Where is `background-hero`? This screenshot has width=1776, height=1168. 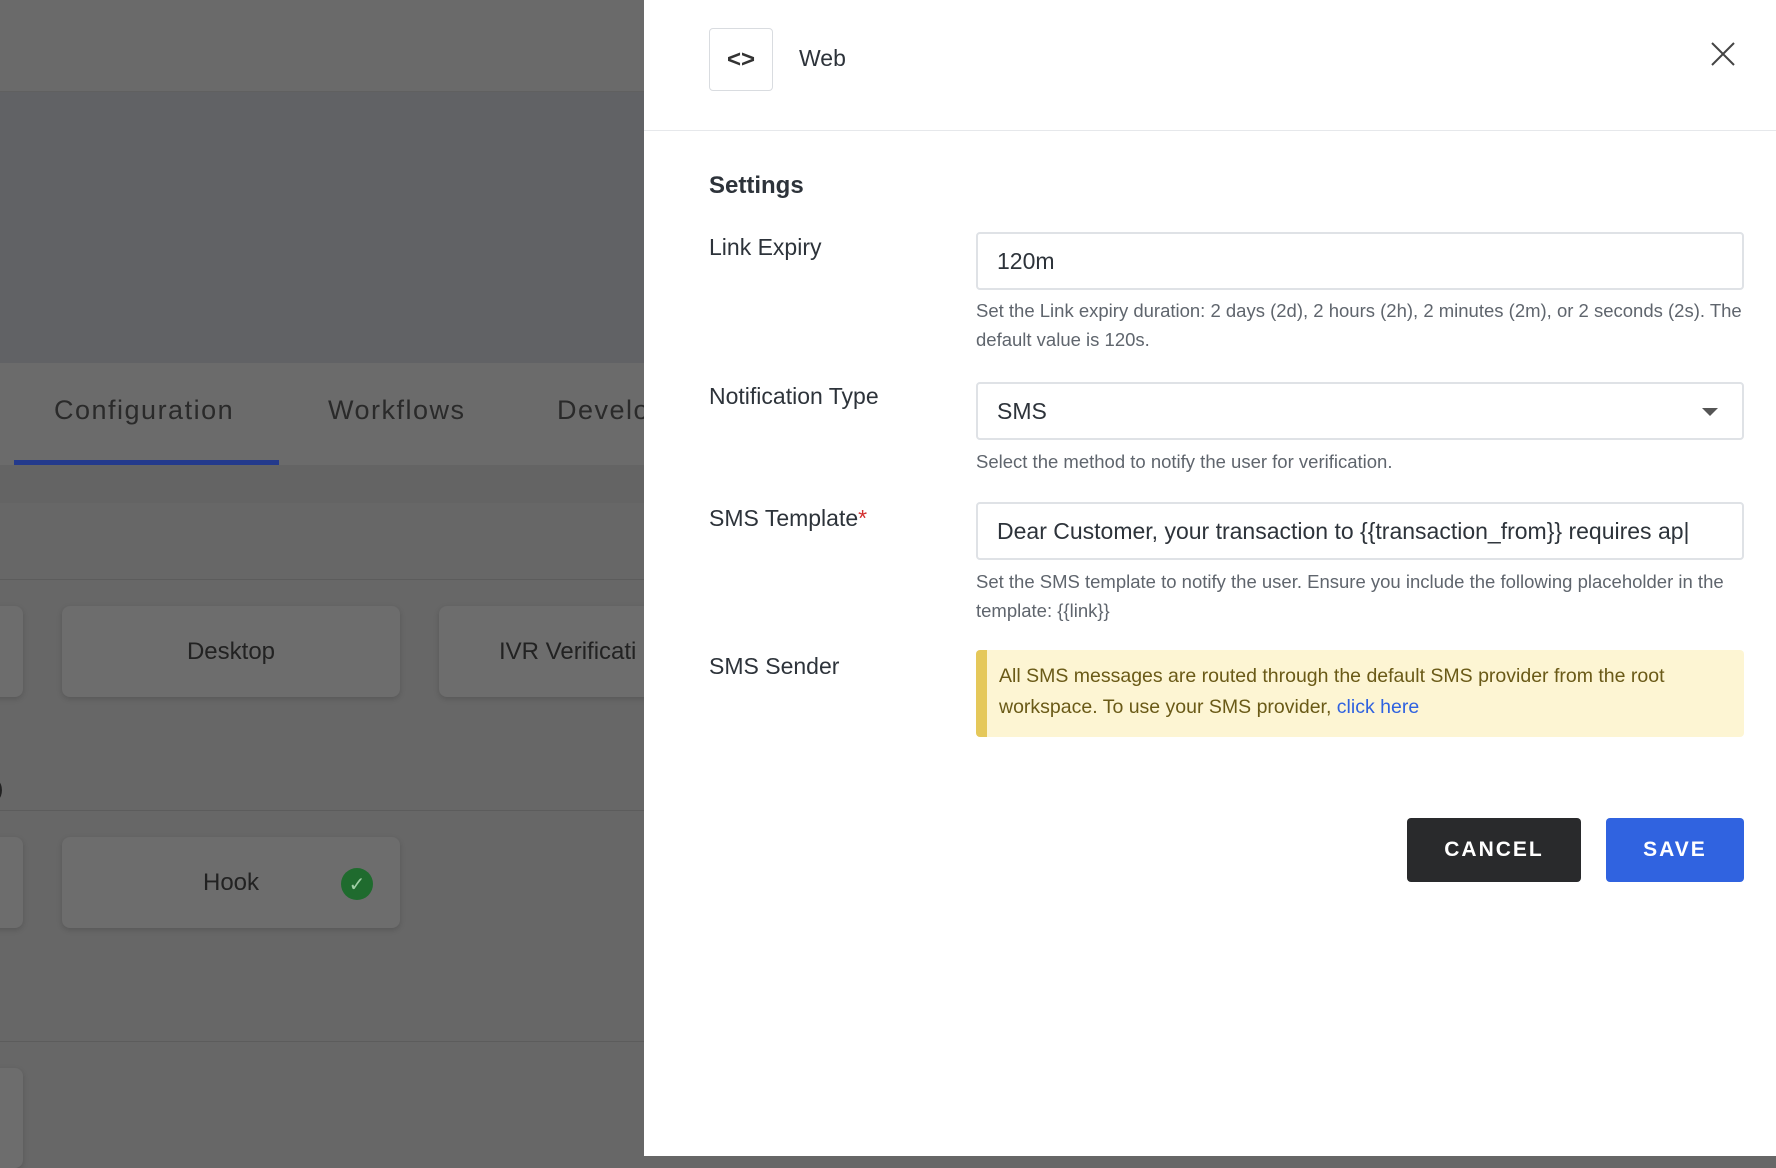
background-hero is located at coordinates (322, 227).